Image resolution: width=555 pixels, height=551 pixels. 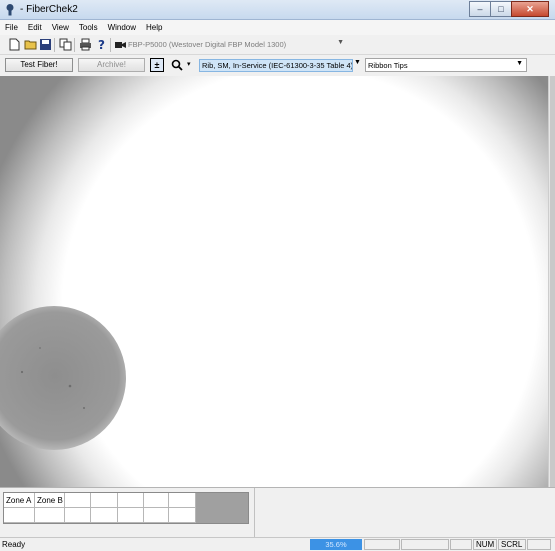 I want to click on window-title: - FiberChek2, so click(x=49, y=9).